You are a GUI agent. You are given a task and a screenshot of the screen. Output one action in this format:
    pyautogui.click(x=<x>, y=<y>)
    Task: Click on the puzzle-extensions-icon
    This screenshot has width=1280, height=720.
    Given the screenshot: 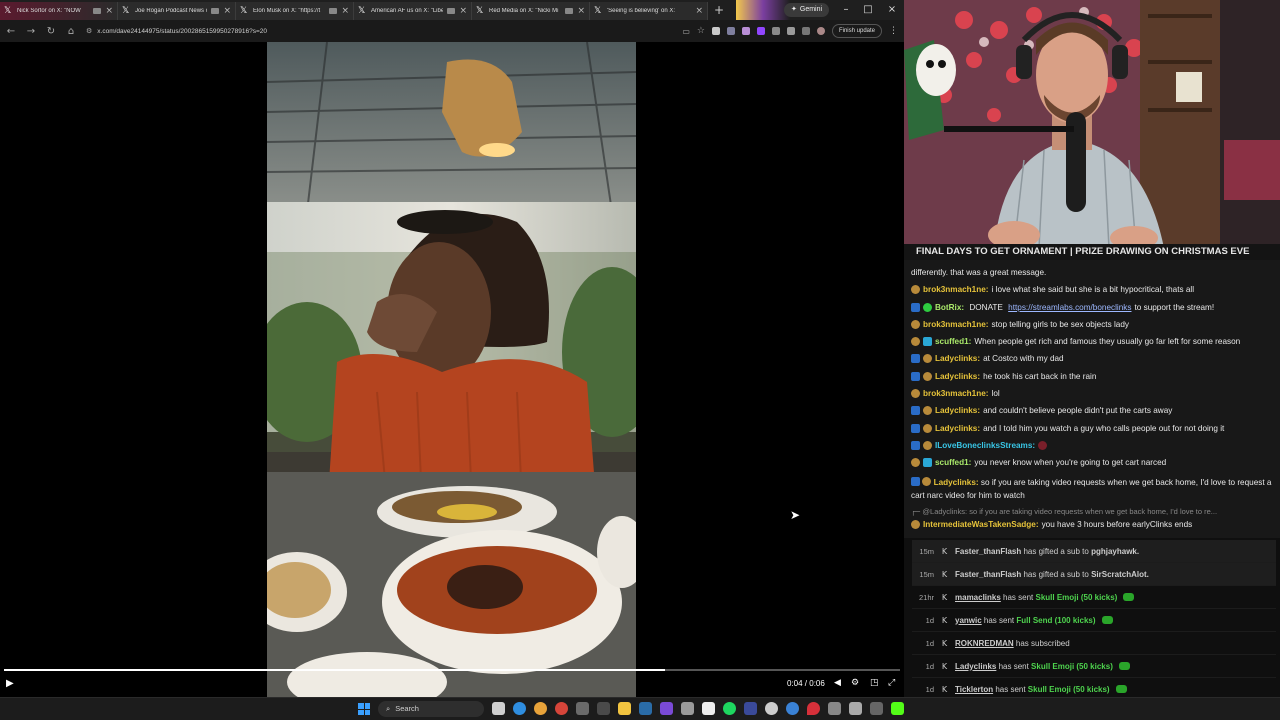 What is the action you would take?
    pyautogui.click(x=790, y=31)
    